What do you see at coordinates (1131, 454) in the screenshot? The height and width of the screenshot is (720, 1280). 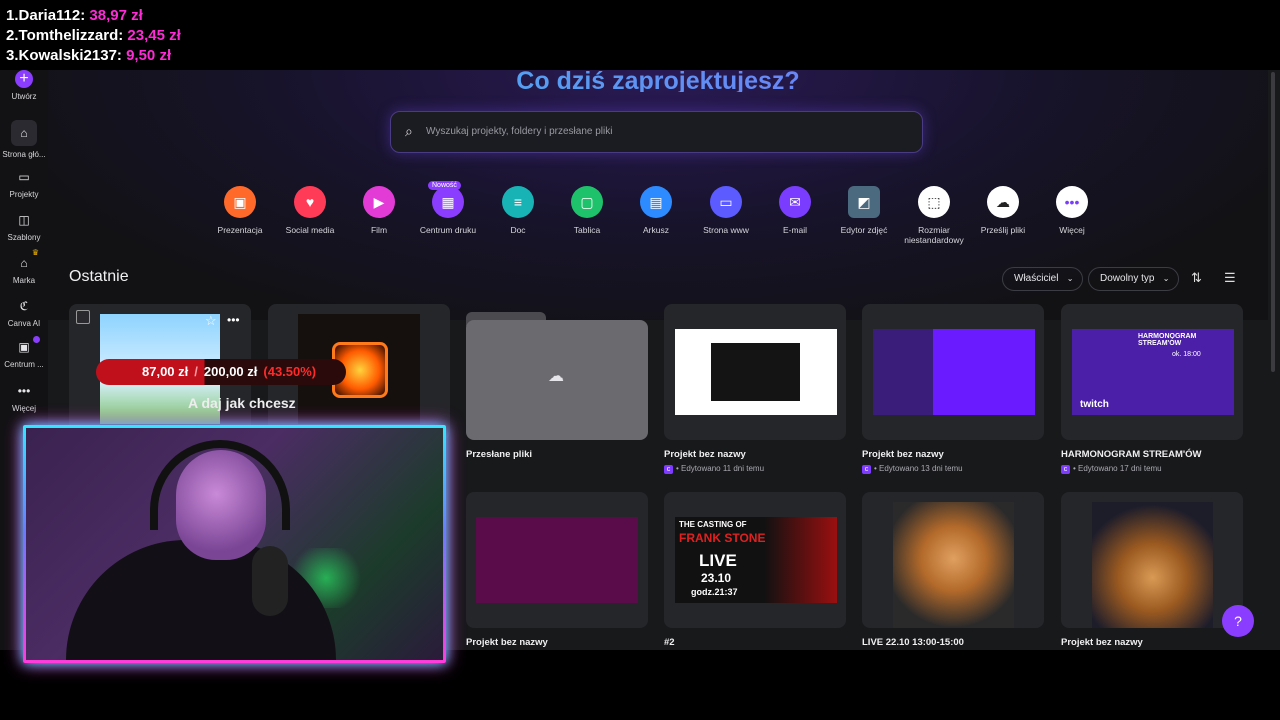 I see `card-title: HARMONOGRAM STREAM'ÓW` at bounding box center [1131, 454].